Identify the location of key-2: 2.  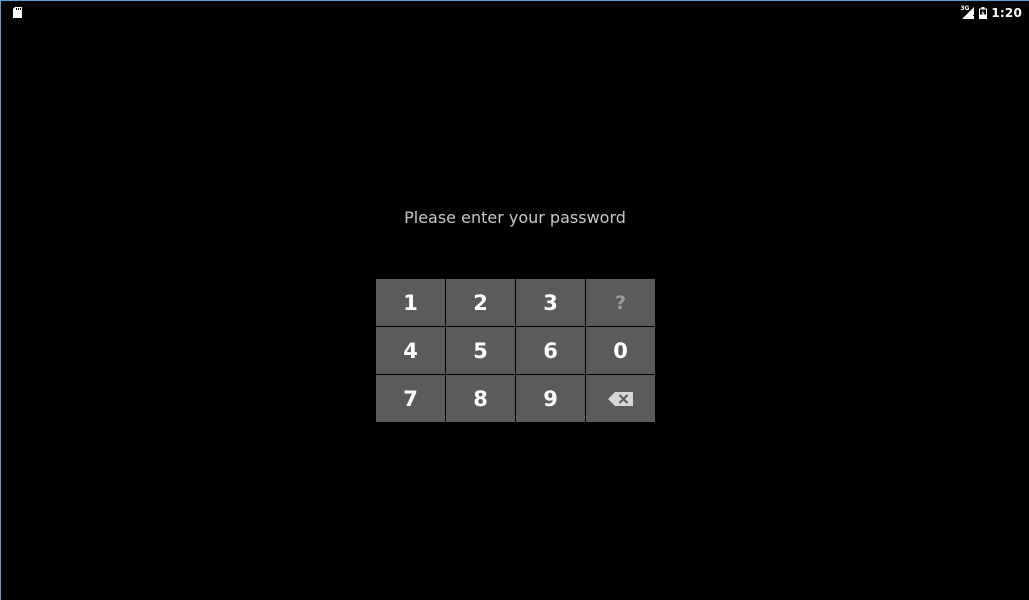
(480, 302).